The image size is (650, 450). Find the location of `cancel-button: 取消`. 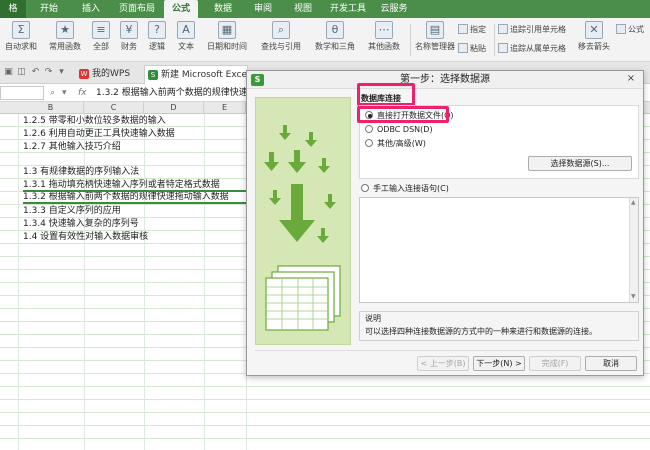

cancel-button: 取消 is located at coordinates (611, 363).